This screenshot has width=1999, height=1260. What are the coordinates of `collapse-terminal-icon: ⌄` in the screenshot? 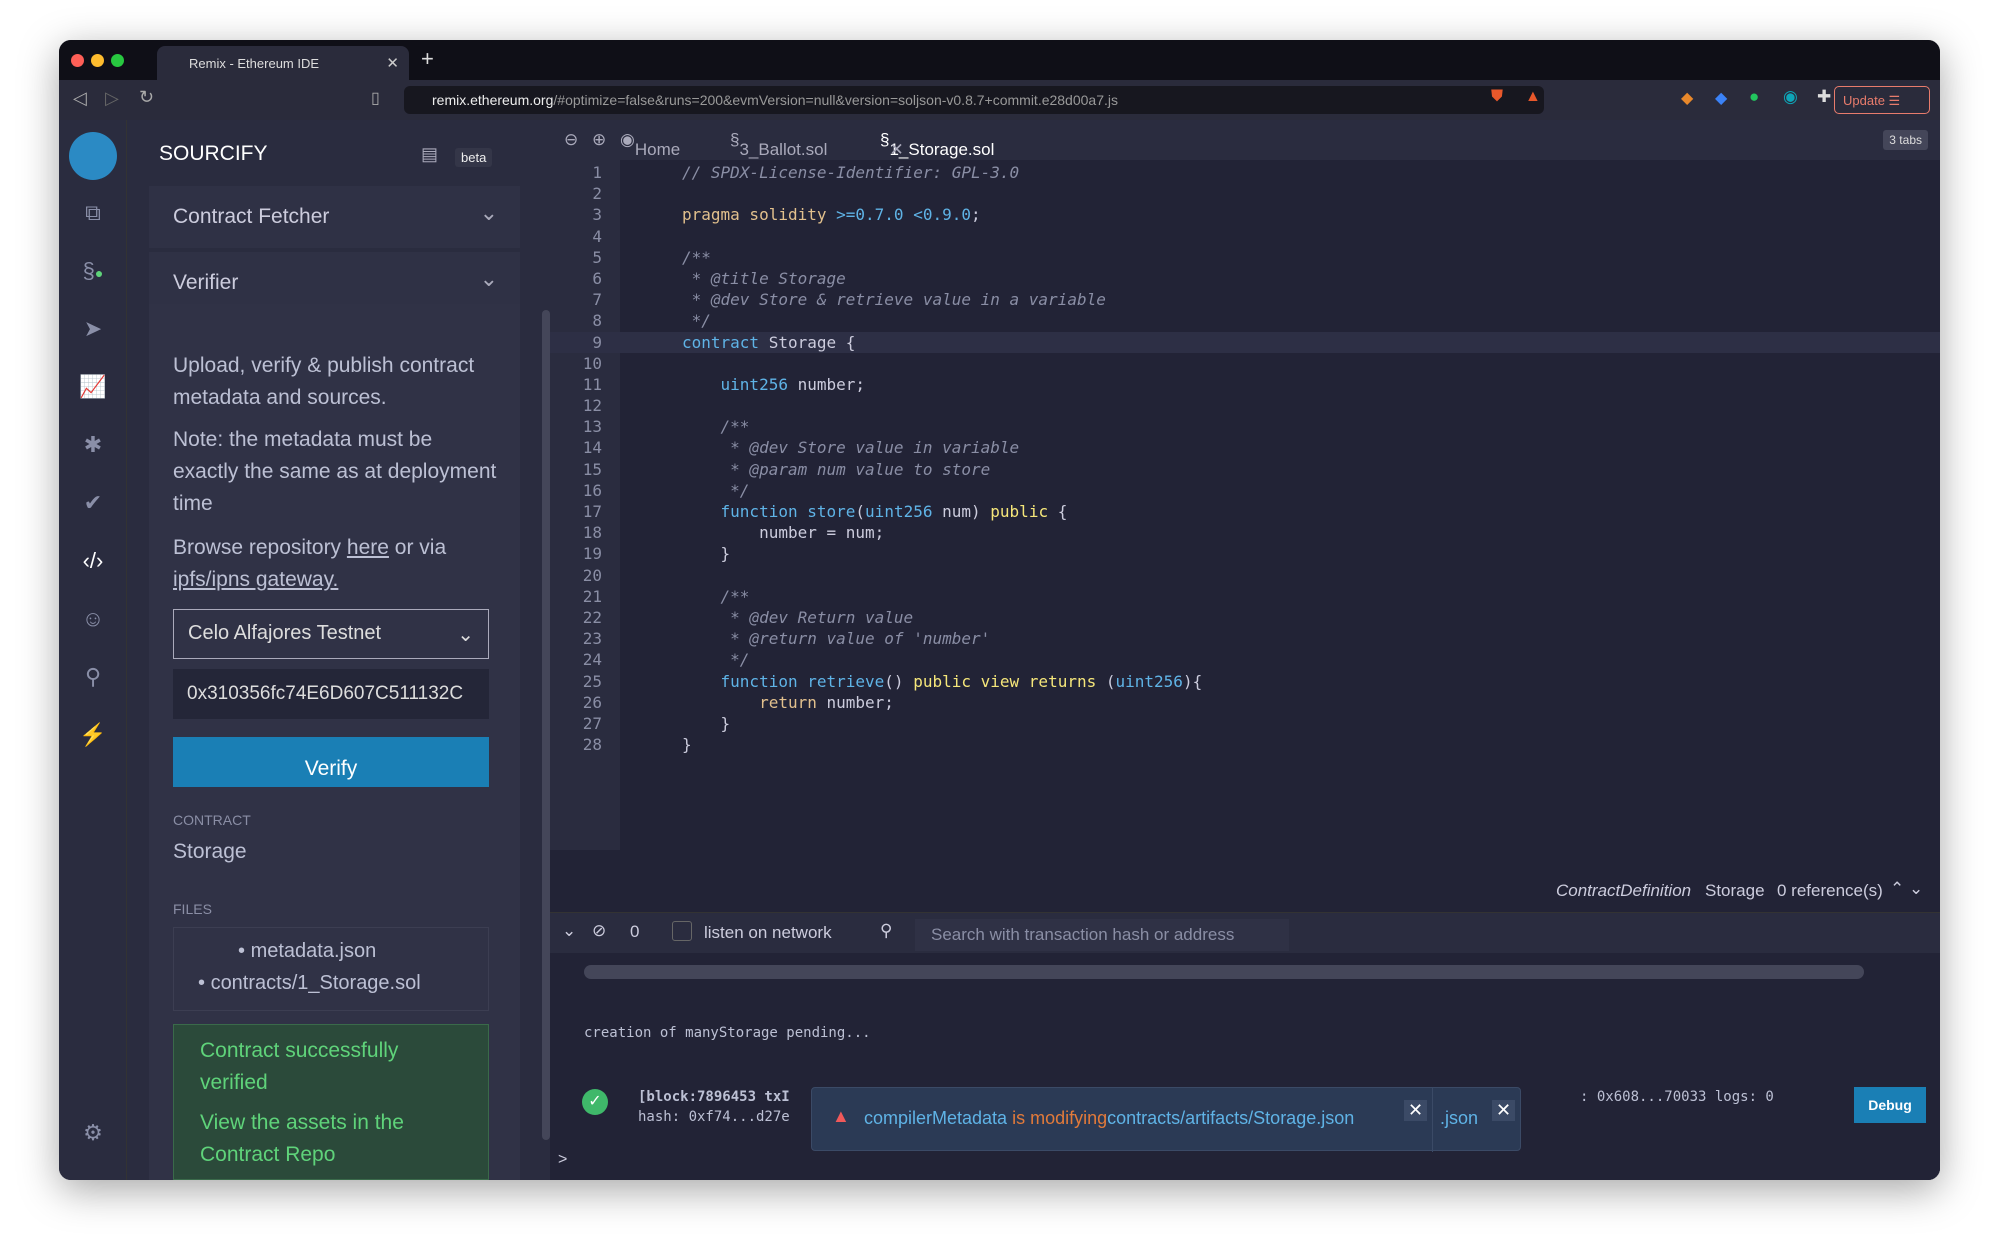 It's located at (569, 931).